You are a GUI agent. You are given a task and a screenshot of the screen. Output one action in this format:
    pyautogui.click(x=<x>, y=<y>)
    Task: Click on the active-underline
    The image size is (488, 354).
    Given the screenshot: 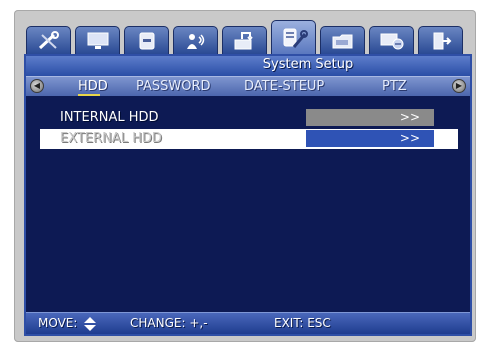 What is the action you would take?
    pyautogui.click(x=89, y=95)
    